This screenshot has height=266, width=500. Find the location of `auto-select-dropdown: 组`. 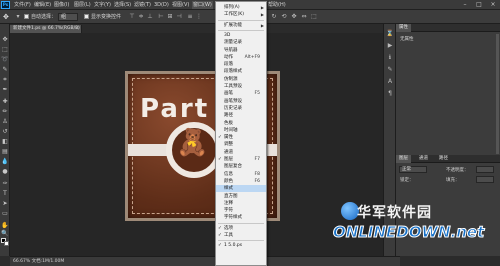

auto-select-dropdown: 组 is located at coordinates (68, 17).